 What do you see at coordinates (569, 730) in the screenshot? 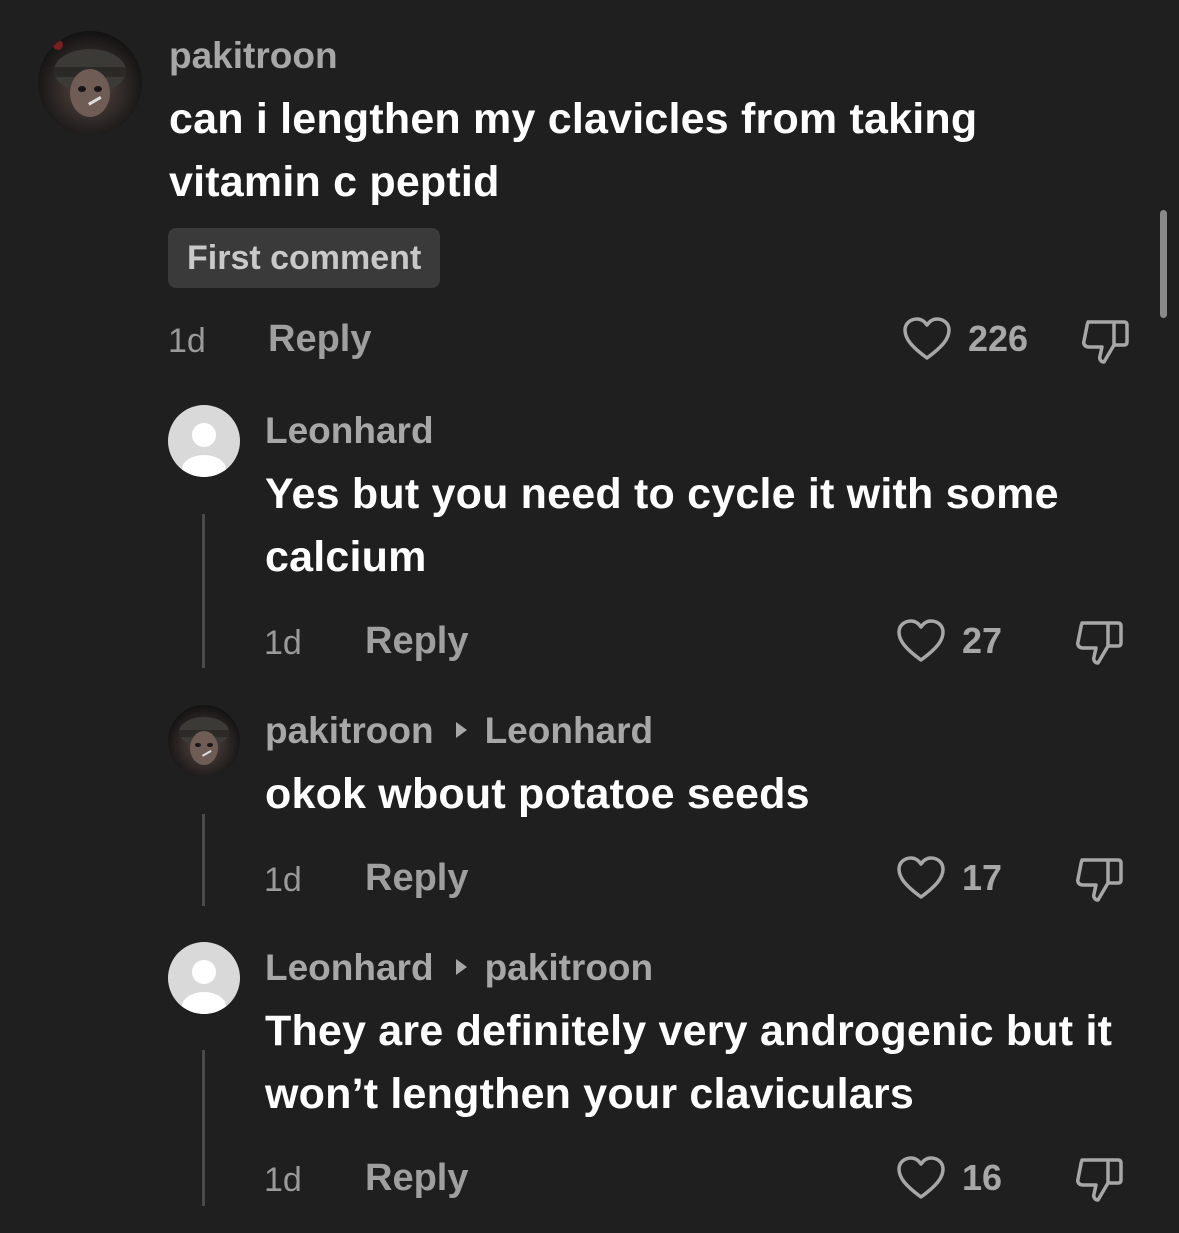
I see `reply-to-username-link: Leonhard` at bounding box center [569, 730].